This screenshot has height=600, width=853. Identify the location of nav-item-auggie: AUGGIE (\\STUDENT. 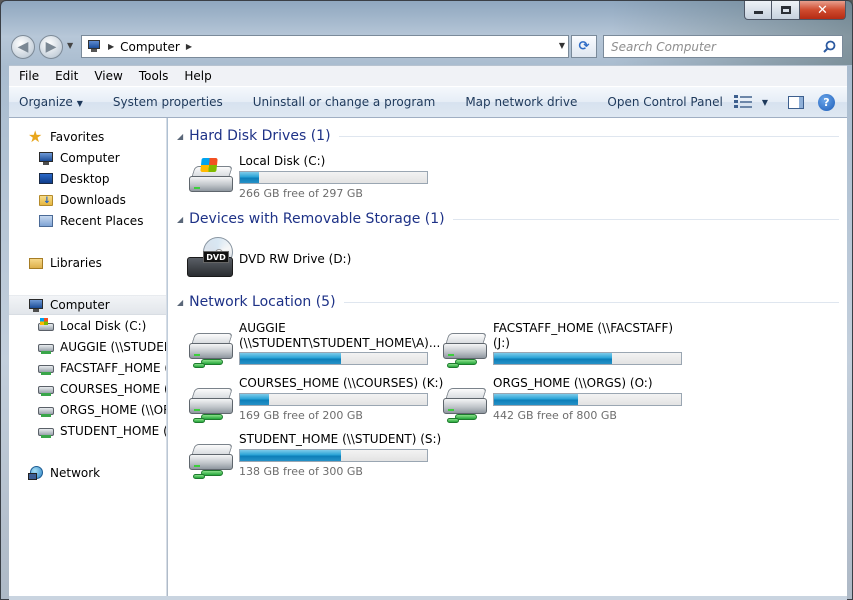
(87, 347).